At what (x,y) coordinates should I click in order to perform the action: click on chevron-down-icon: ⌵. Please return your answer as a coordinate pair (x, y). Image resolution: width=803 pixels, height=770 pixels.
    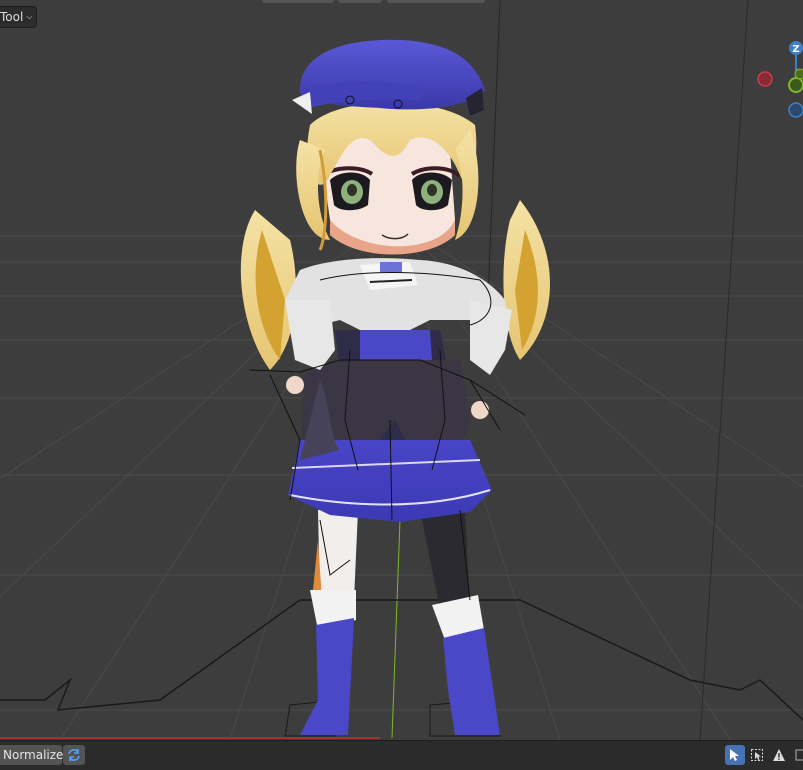
    Looking at the image, I should click on (29, 16).